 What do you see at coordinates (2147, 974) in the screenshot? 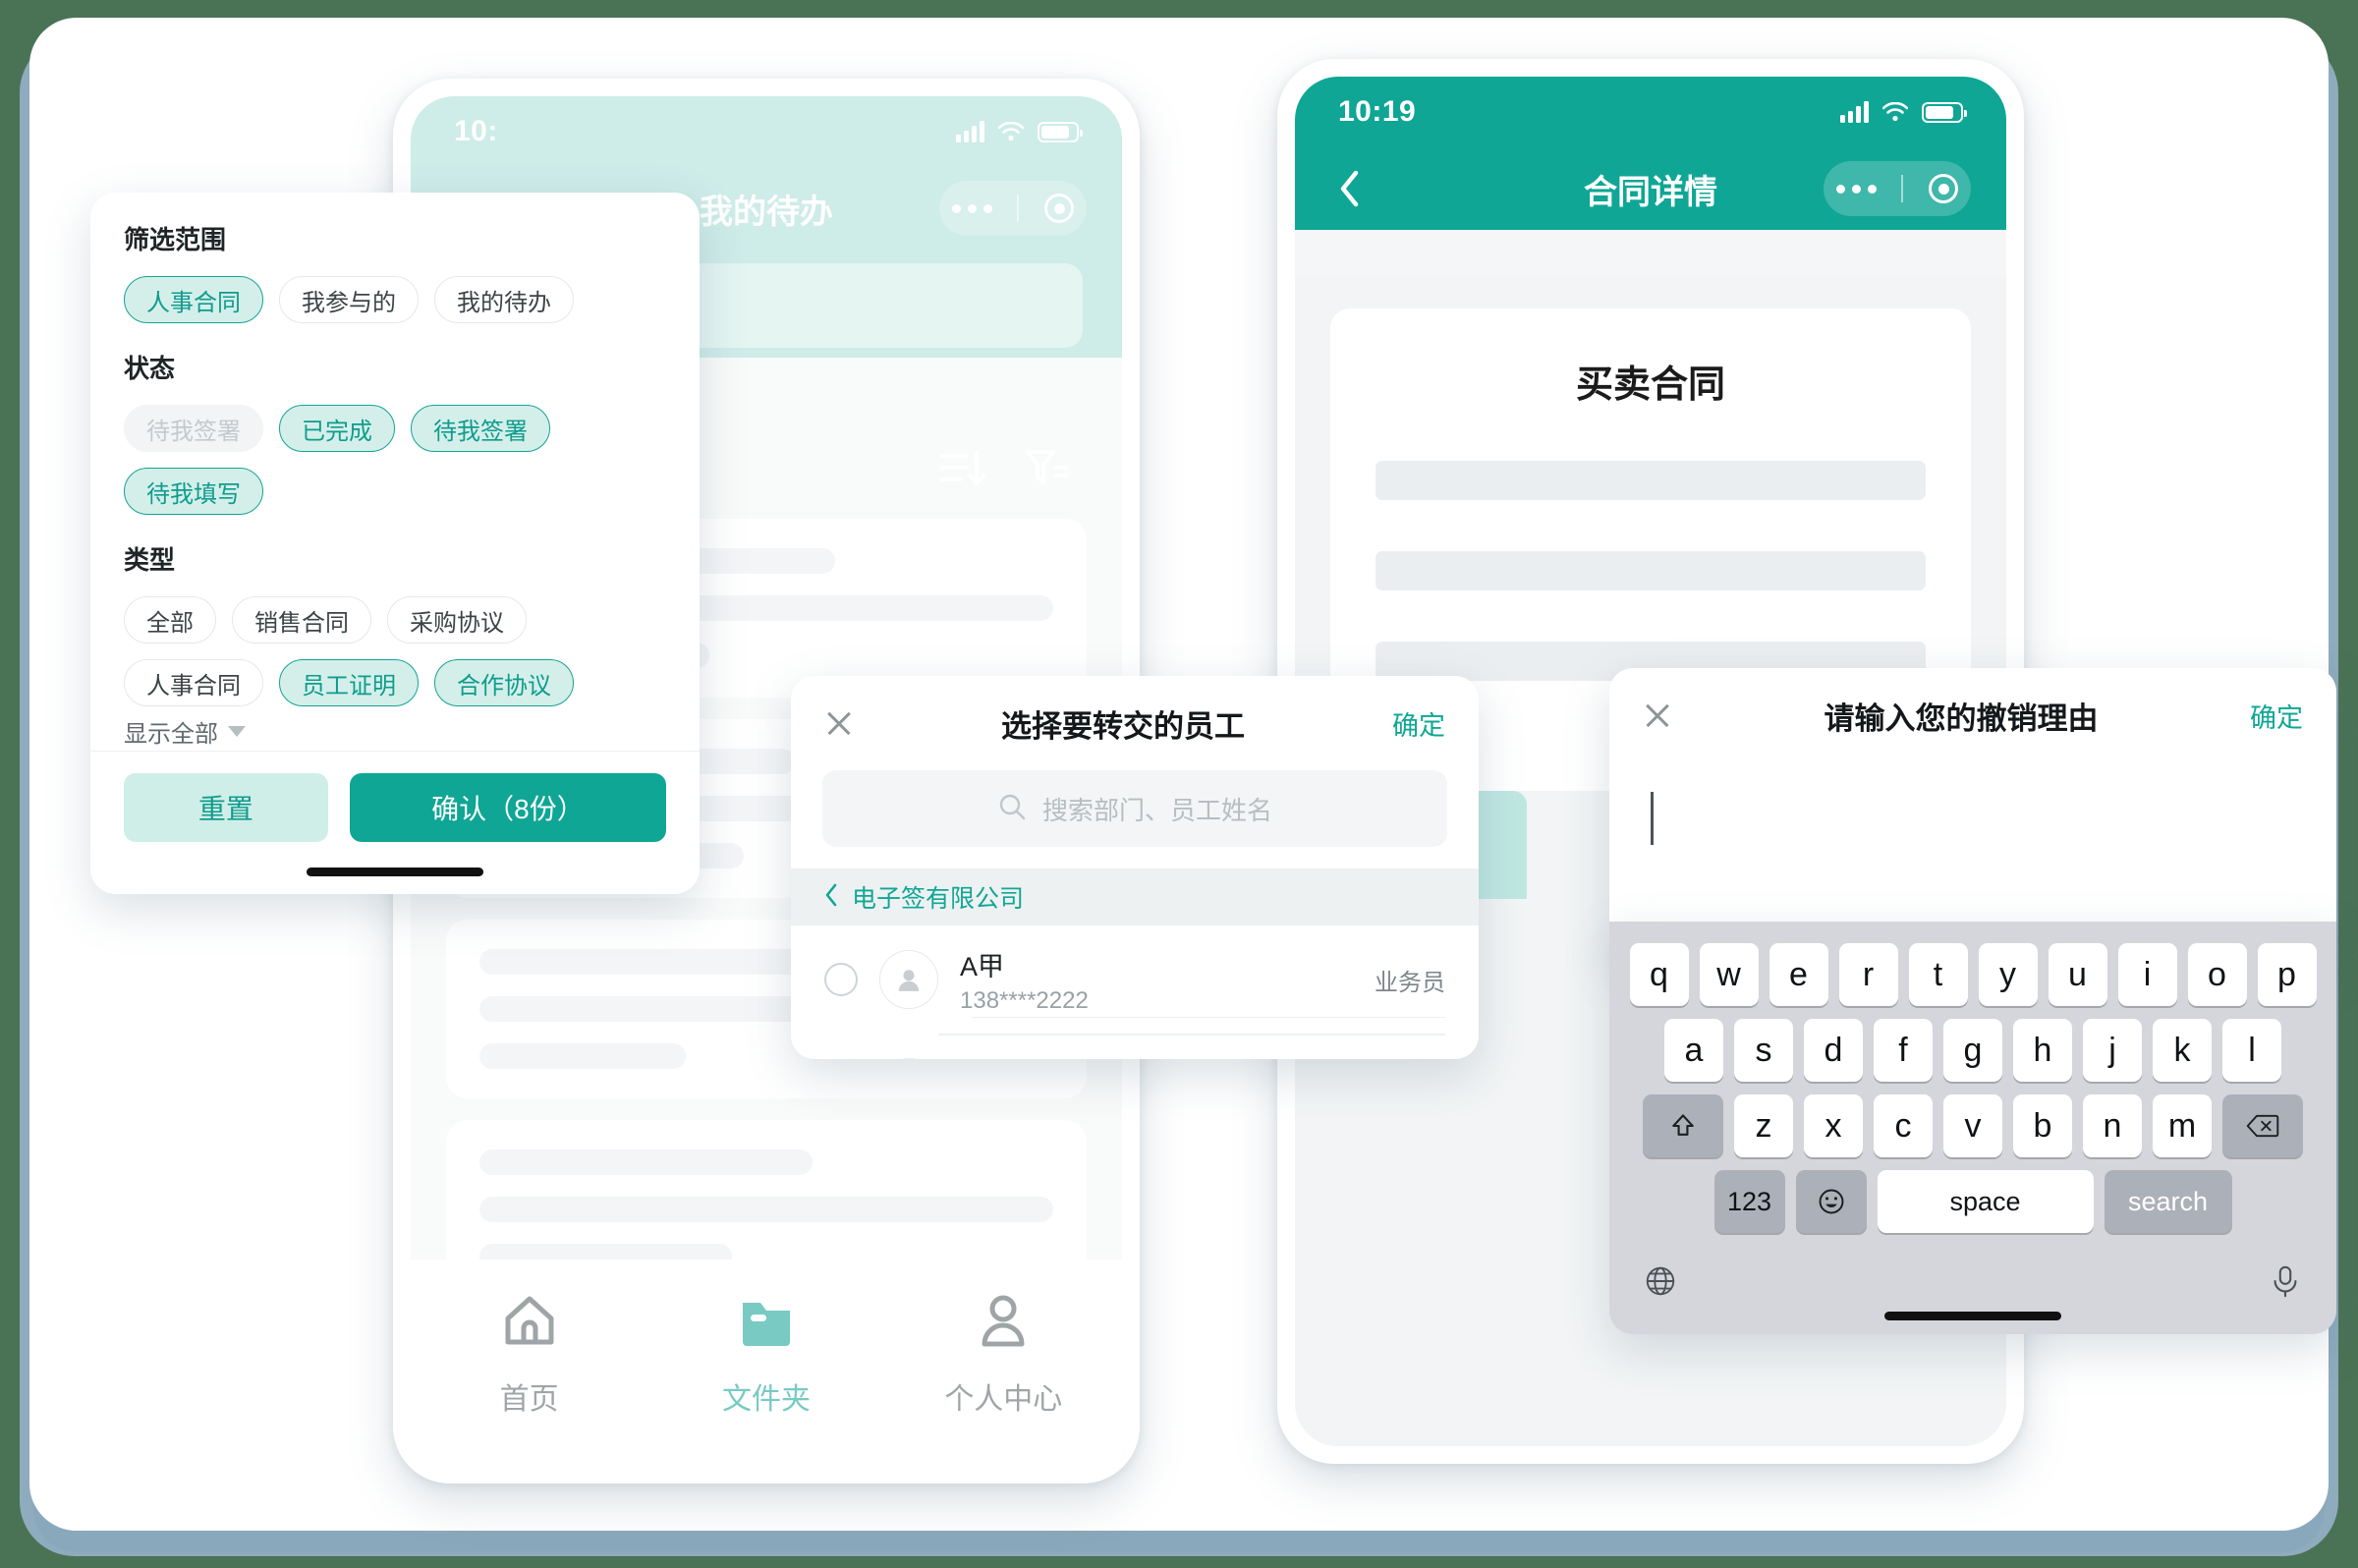
I see `key-i: i` at bounding box center [2147, 974].